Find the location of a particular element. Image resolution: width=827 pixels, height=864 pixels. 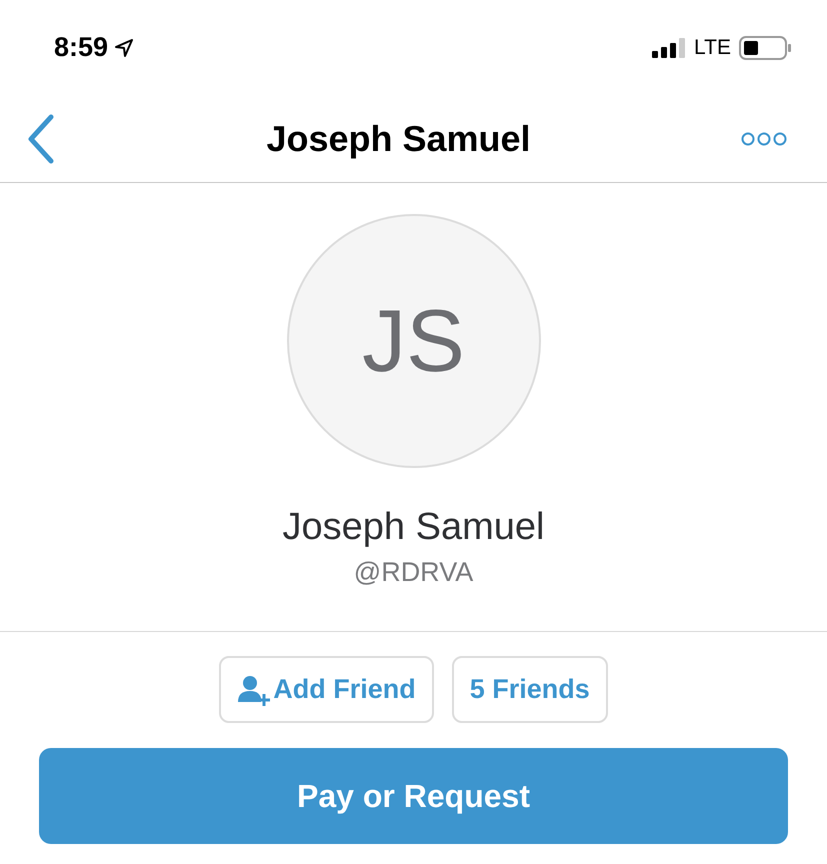

network-label: LTE is located at coordinates (712, 48).